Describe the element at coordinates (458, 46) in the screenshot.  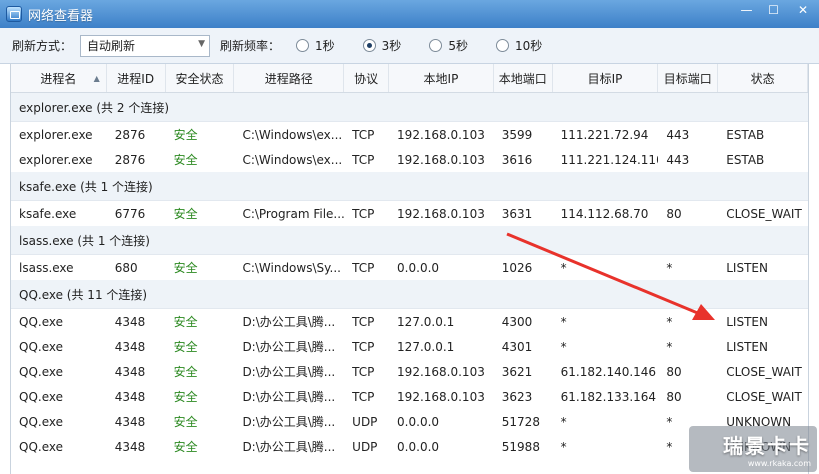
I see `frequency-radio-label: 5秒` at that location.